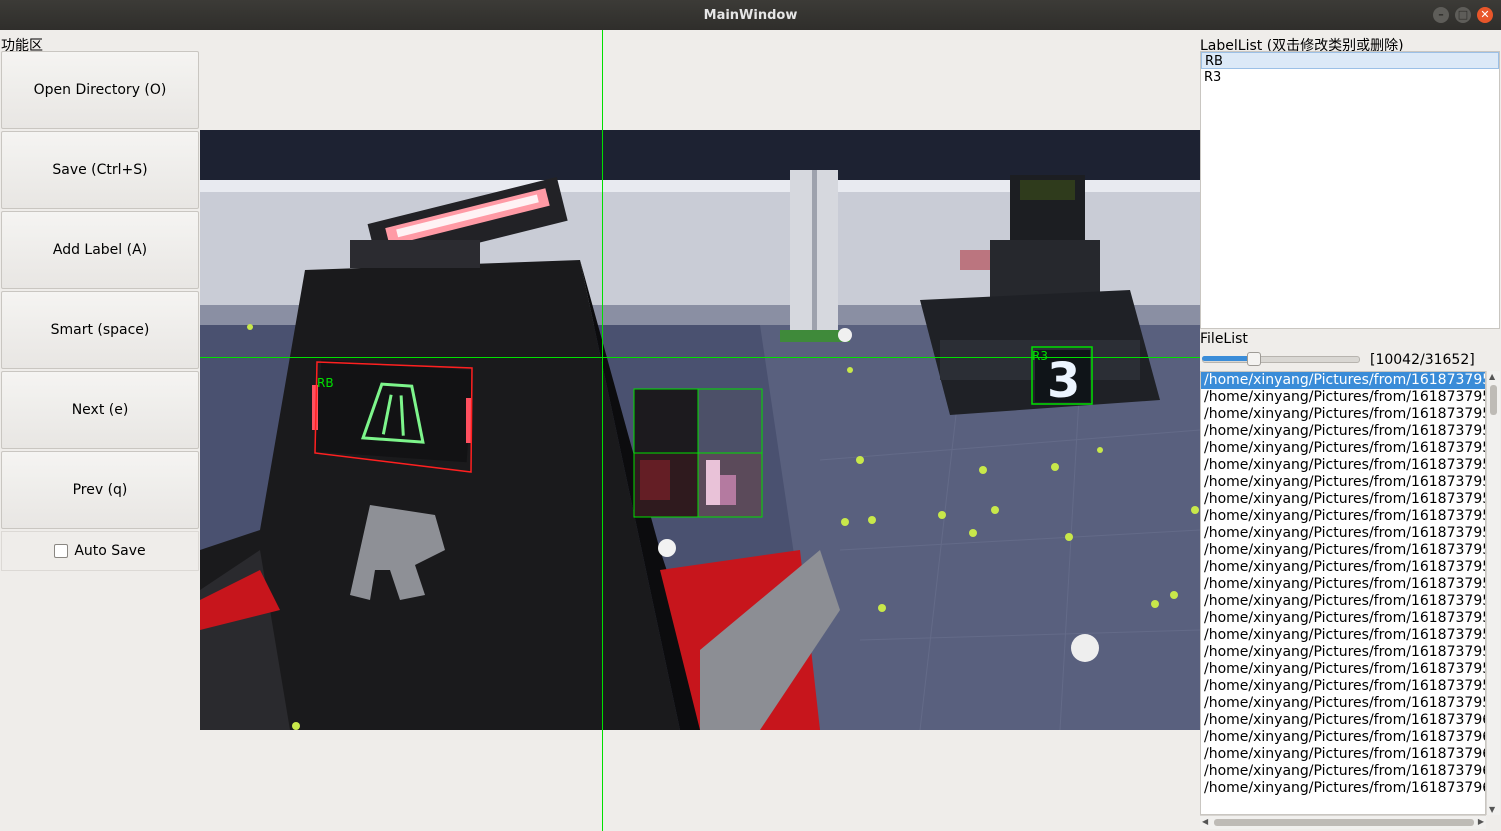  What do you see at coordinates (1441, 15) in the screenshot?
I see `minimize-icon: –` at bounding box center [1441, 15].